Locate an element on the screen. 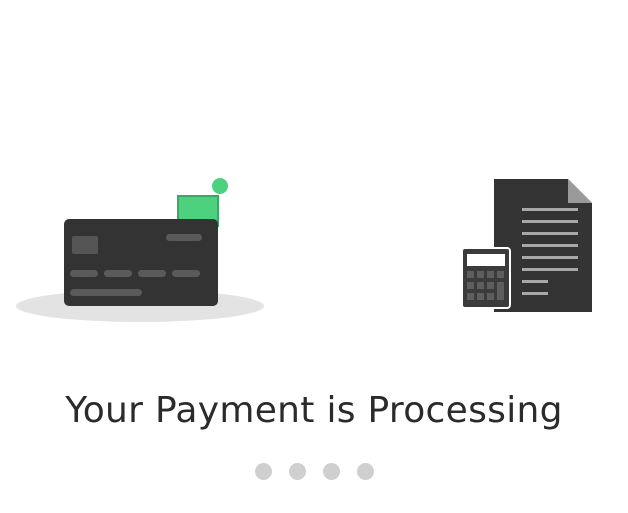  invoice-document-icon is located at coordinates (526, 245).